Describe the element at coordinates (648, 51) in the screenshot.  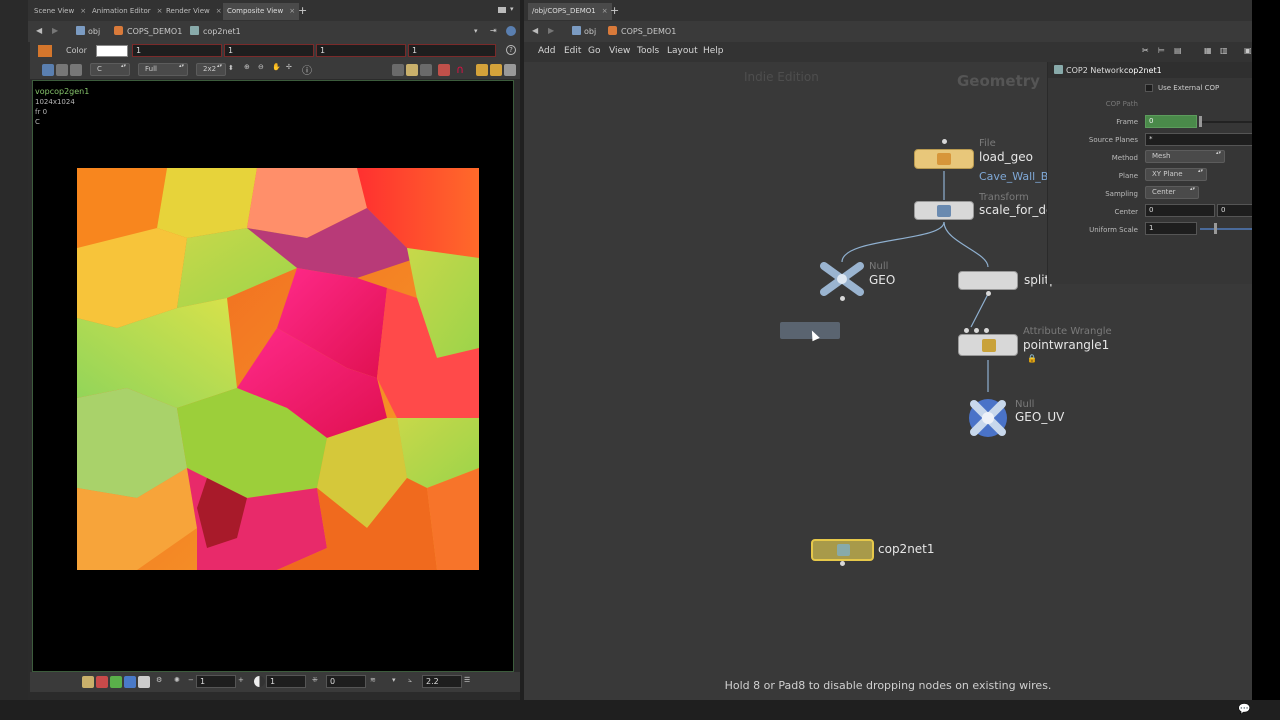
I see `menu-tools: Tools` at that location.